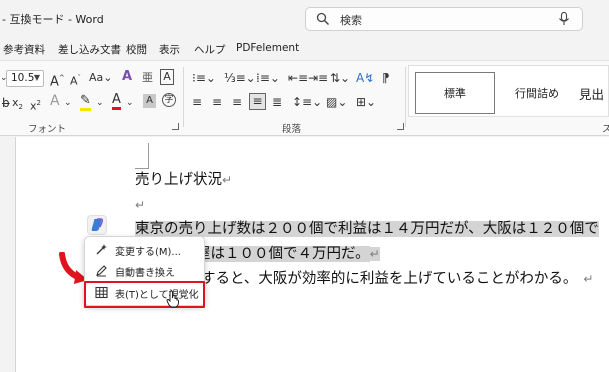 The height and width of the screenshot is (372, 609). Describe the element at coordinates (365, 78) in the screenshot. I see `text-direction-icon: A↯` at that location.